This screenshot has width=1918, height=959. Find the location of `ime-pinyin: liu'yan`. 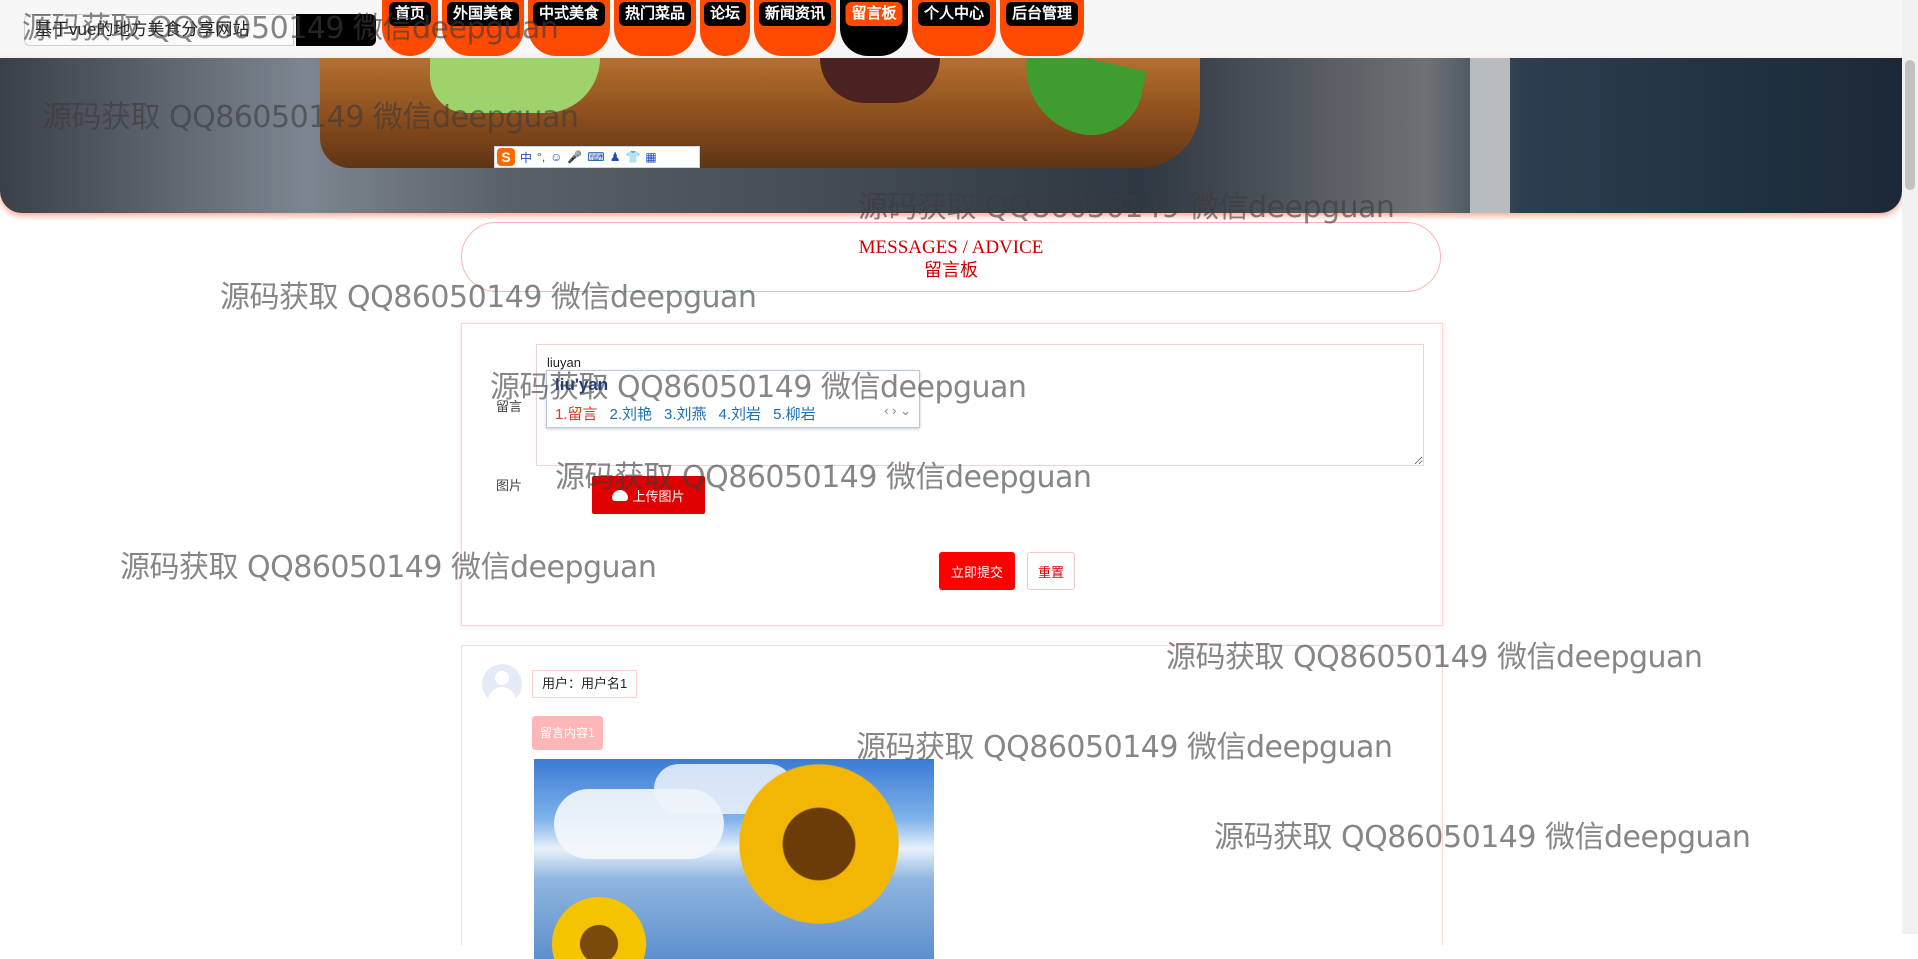

ime-pinyin: liu'yan is located at coordinates (582, 384).